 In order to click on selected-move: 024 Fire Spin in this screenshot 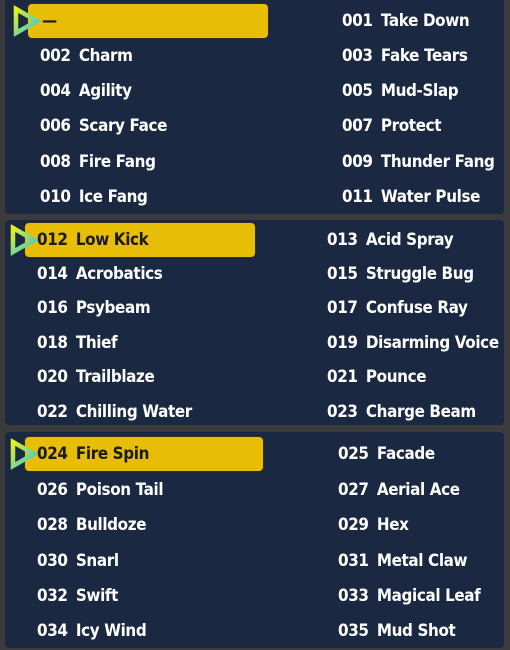, I will do `click(93, 454)`.